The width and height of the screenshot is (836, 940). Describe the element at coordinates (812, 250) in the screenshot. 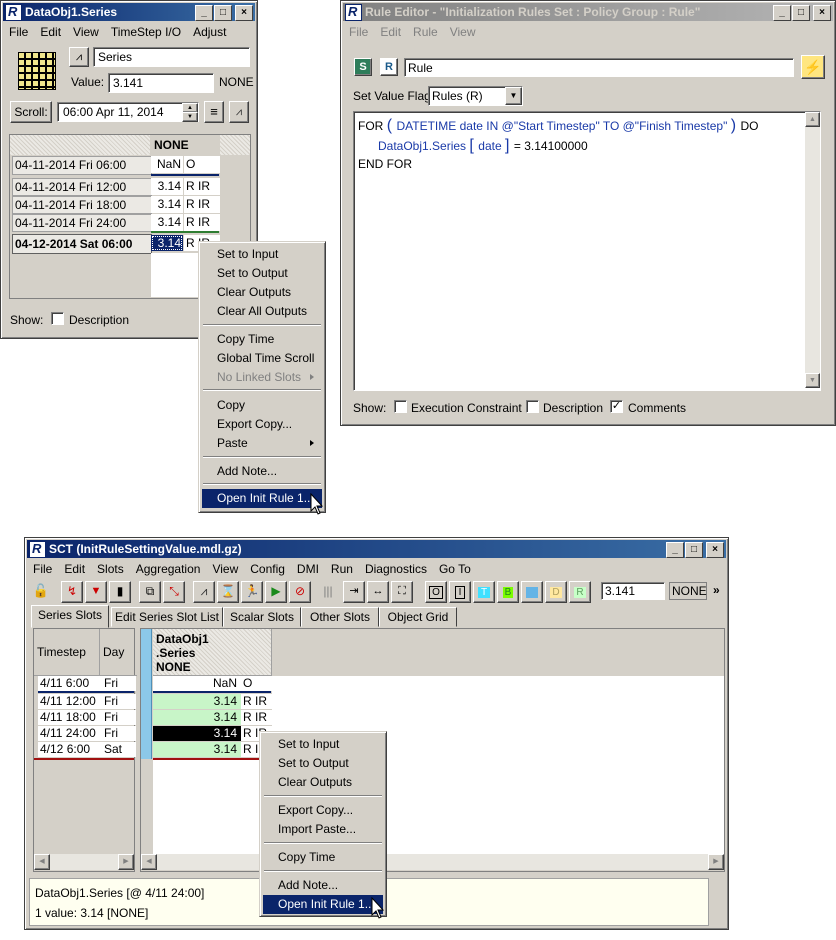

I see `code-scrollbar: ▲ ▼` at that location.